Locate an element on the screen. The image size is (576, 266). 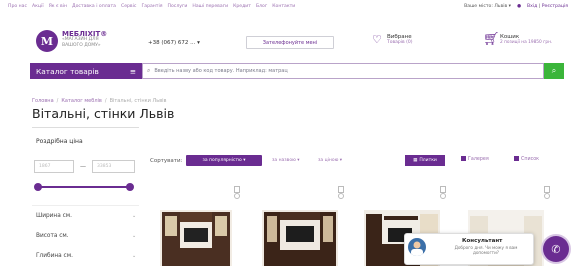
brand-tagline-2: ВАШОГО ДОМУ» is located at coordinates (81, 45).